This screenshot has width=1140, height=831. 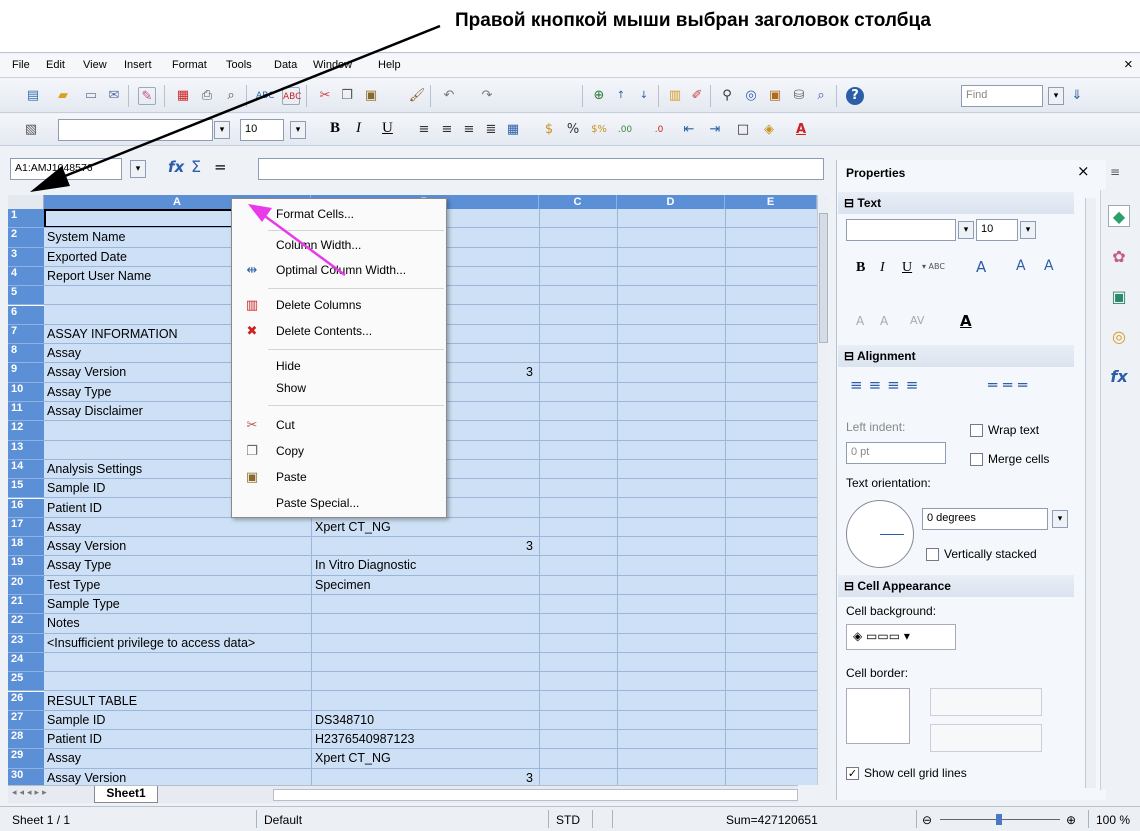 What do you see at coordinates (91, 96) in the screenshot?
I see `save-icon: ▭` at bounding box center [91, 96].